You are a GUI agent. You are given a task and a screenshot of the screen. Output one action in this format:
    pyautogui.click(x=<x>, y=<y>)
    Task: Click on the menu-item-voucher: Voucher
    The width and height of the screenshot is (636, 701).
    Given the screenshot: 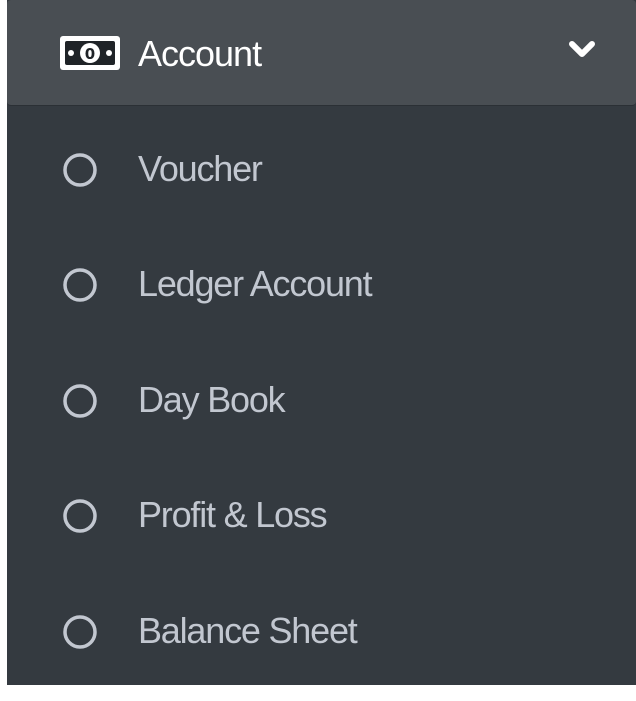 What is the action you would take?
    pyautogui.click(x=321, y=168)
    